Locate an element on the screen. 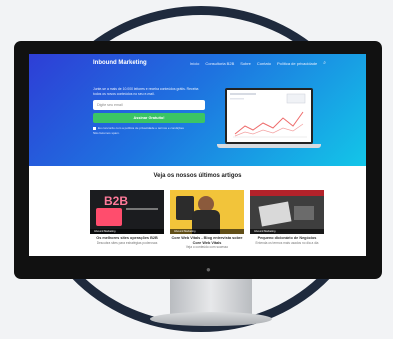 This screenshot has width=393, height=339. hand-illustration is located at coordinates (109, 217).